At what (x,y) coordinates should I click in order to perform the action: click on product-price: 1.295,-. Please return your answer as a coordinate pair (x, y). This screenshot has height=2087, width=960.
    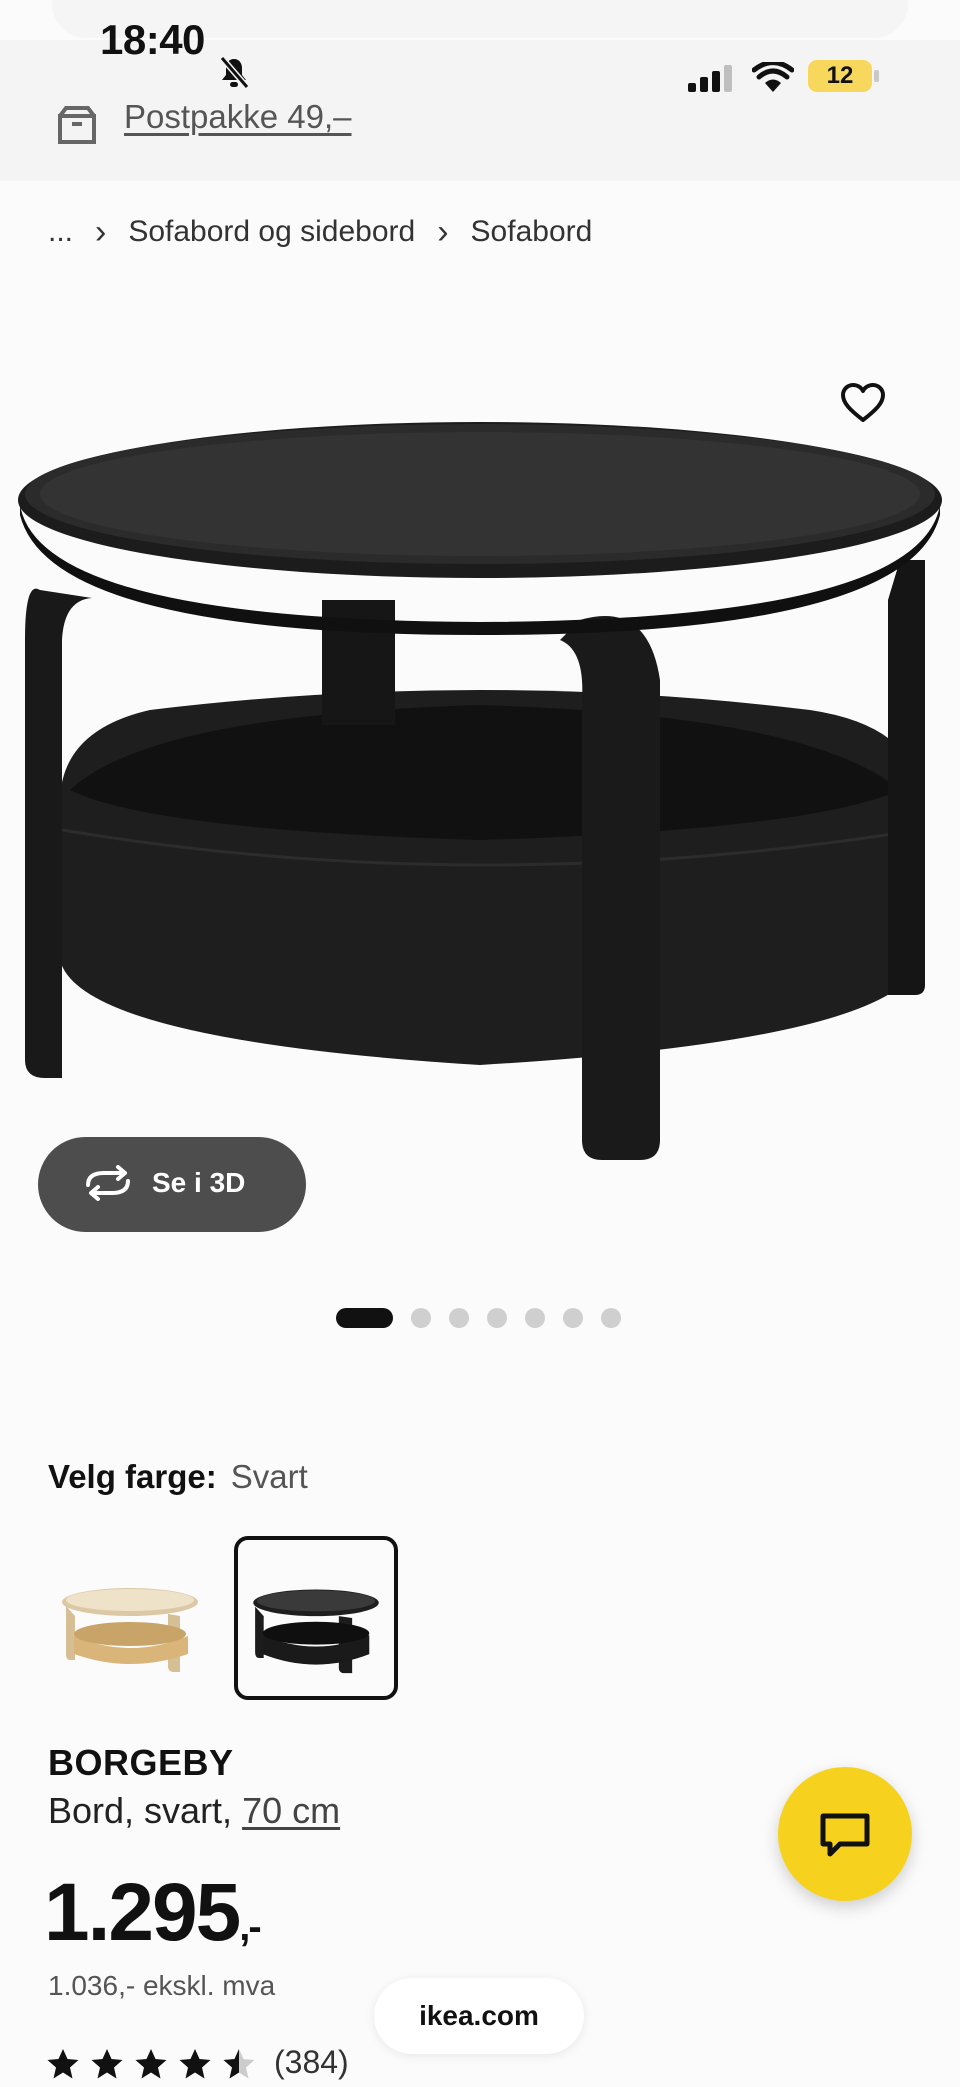
    Looking at the image, I should click on (153, 1913).